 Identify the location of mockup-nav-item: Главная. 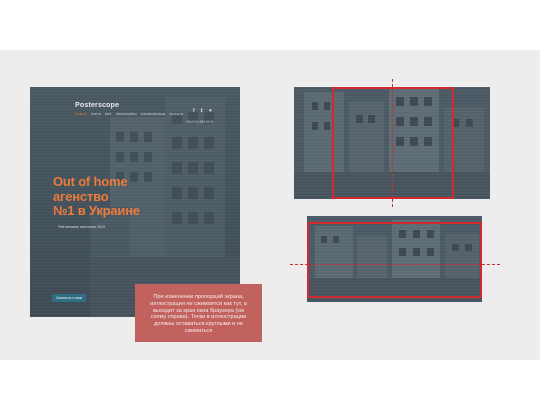
(81, 114).